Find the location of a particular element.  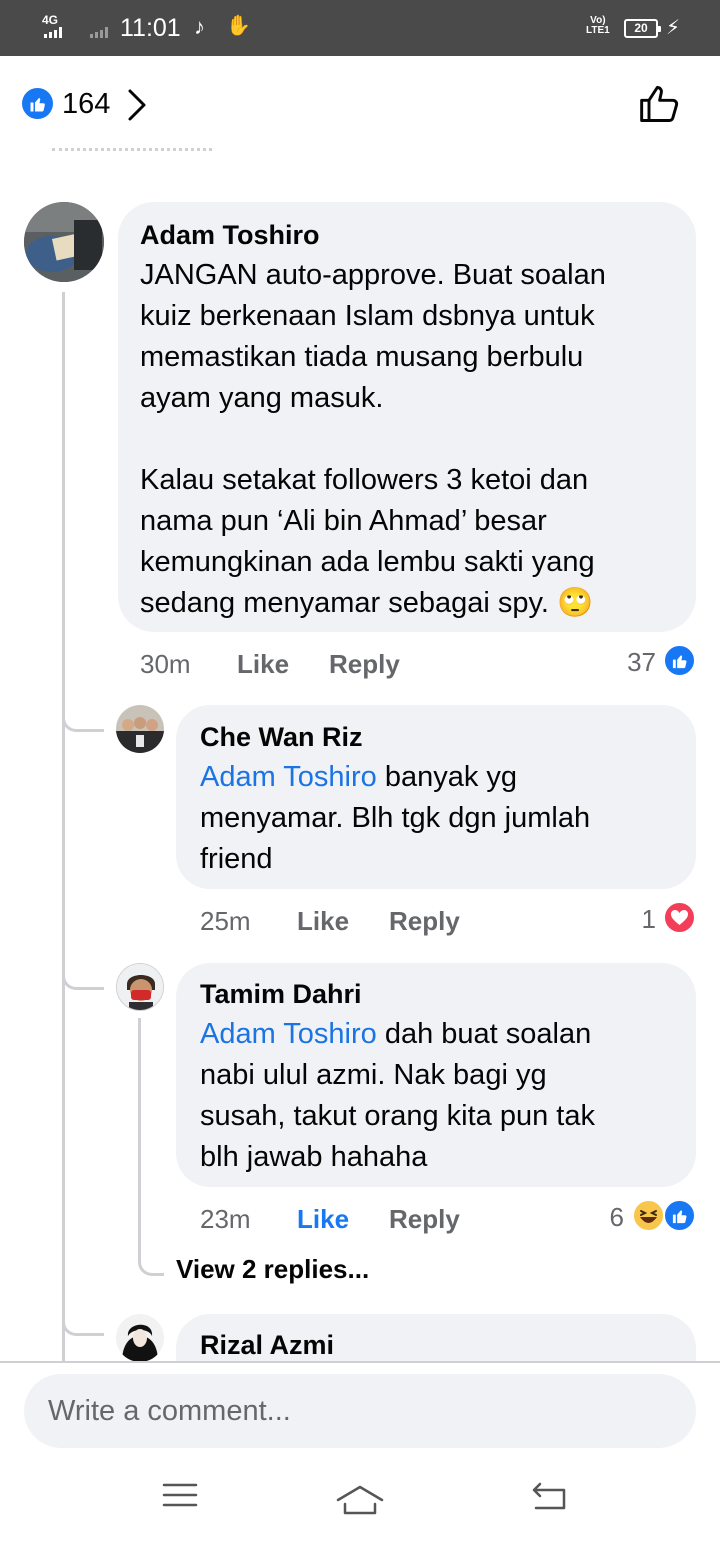

hand-icon: ✋ is located at coordinates (238, 26).